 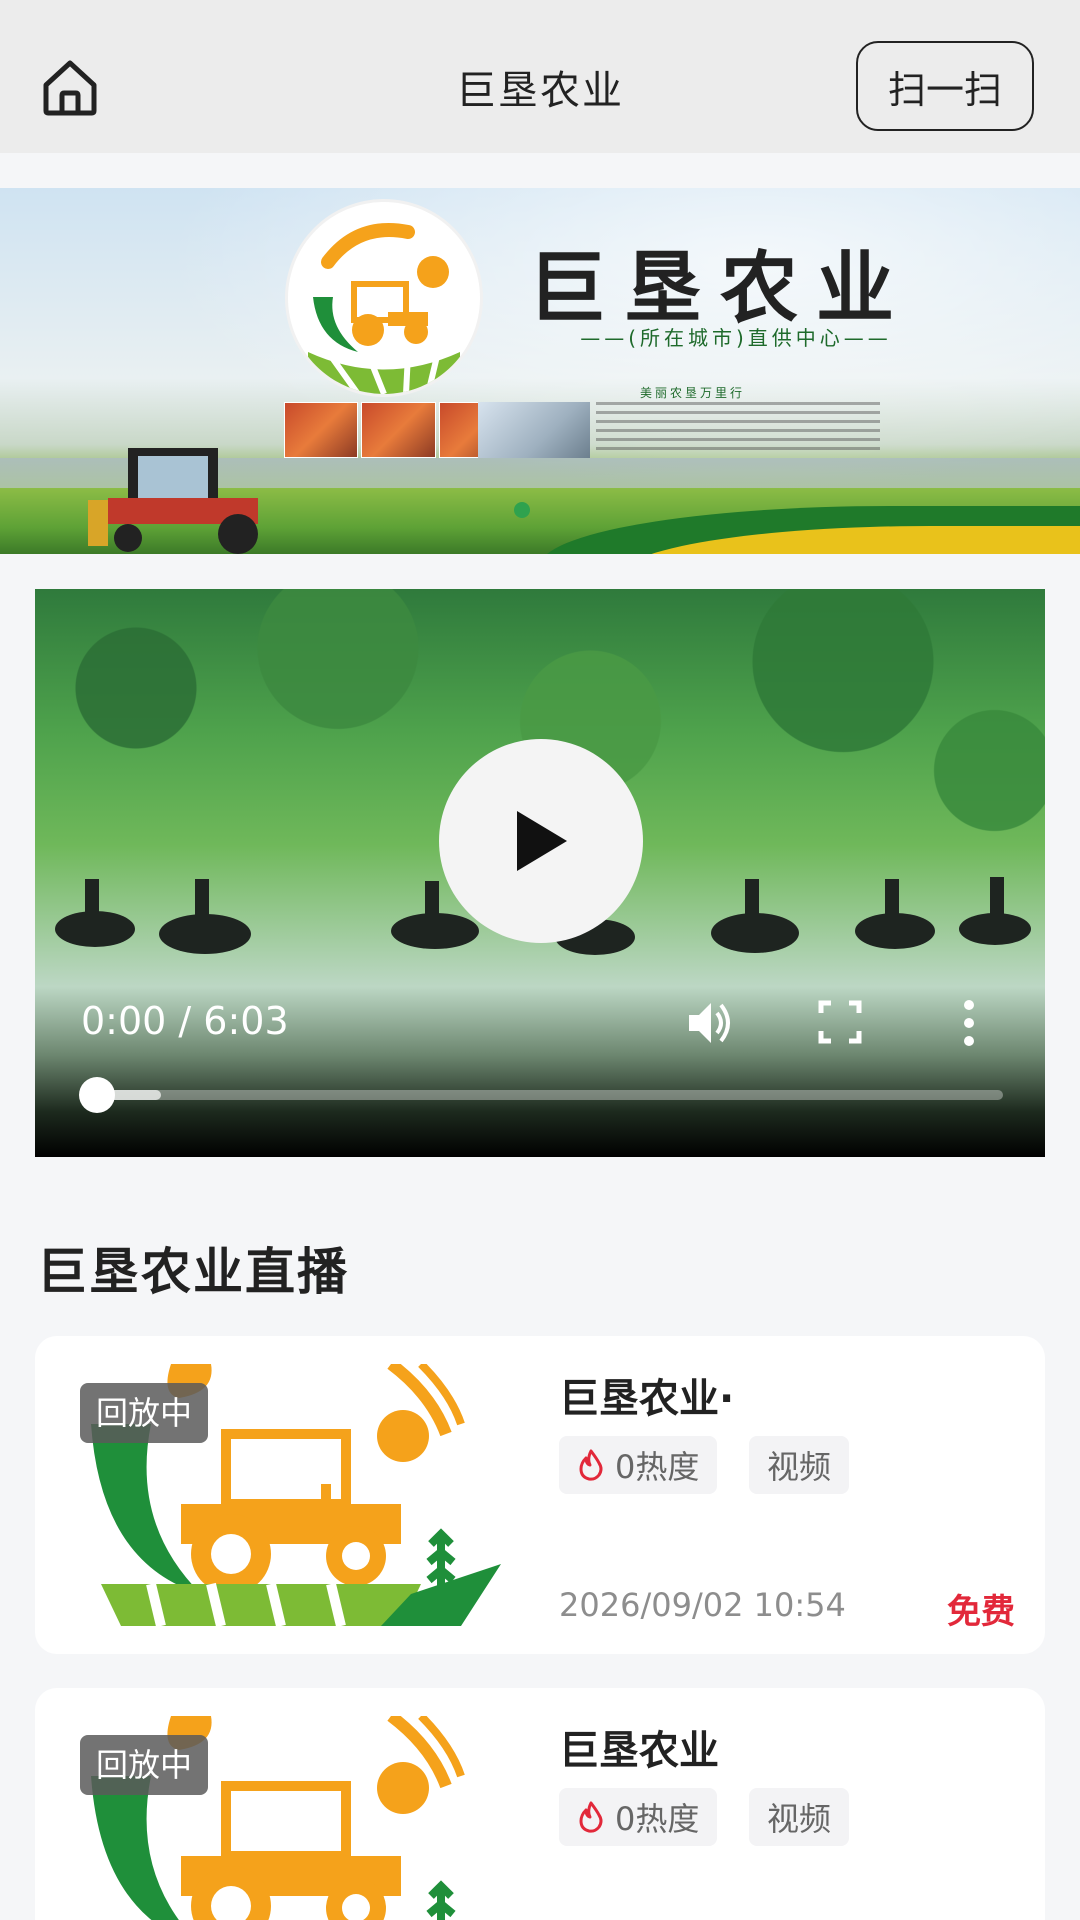 What do you see at coordinates (738, 429) in the screenshot?
I see `banner-text-block` at bounding box center [738, 429].